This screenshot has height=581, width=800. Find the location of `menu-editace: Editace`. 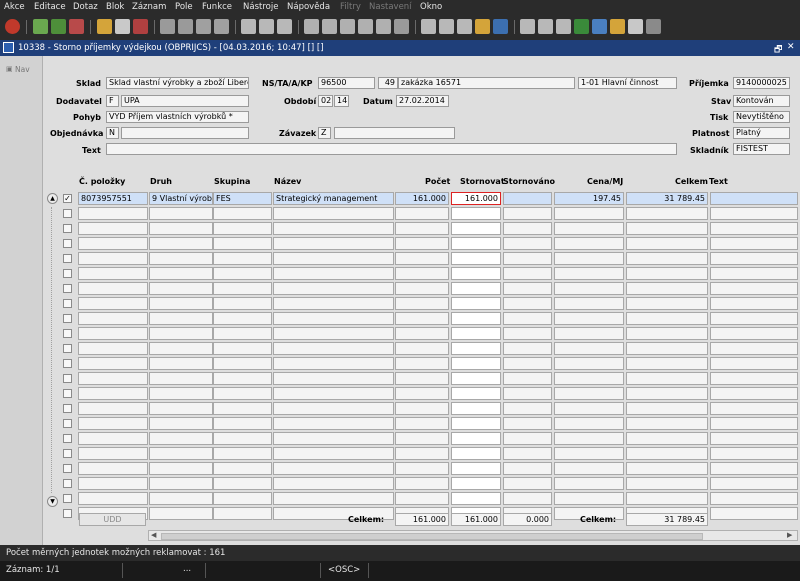

menu-editace: Editace is located at coordinates (50, 7).